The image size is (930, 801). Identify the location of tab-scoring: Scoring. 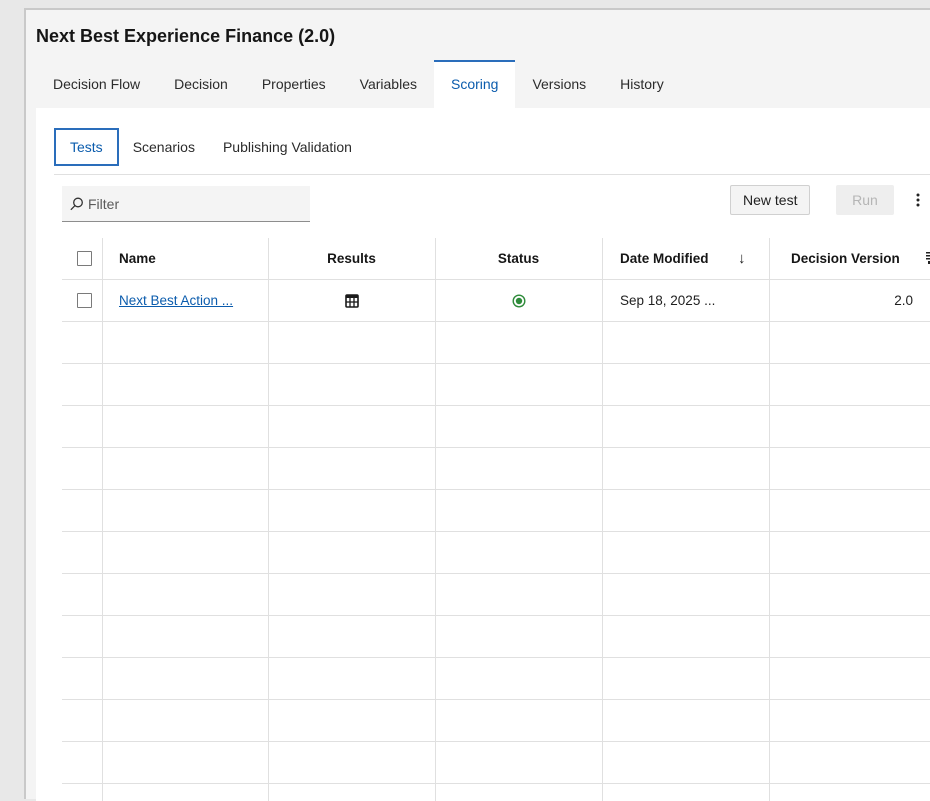
(474, 84).